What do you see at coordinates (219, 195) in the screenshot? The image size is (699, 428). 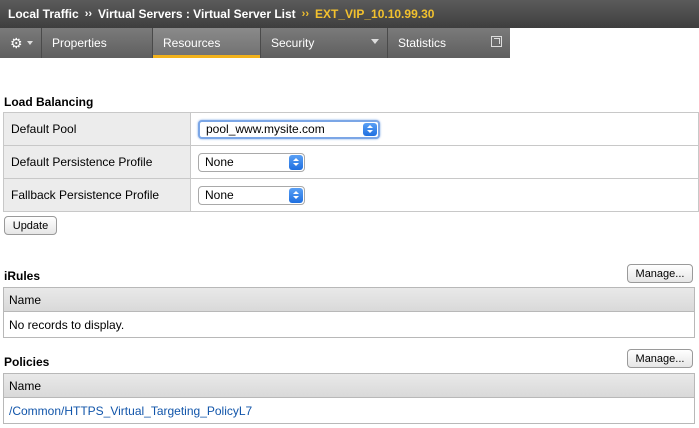 I see `fallback-persistence-value: None` at bounding box center [219, 195].